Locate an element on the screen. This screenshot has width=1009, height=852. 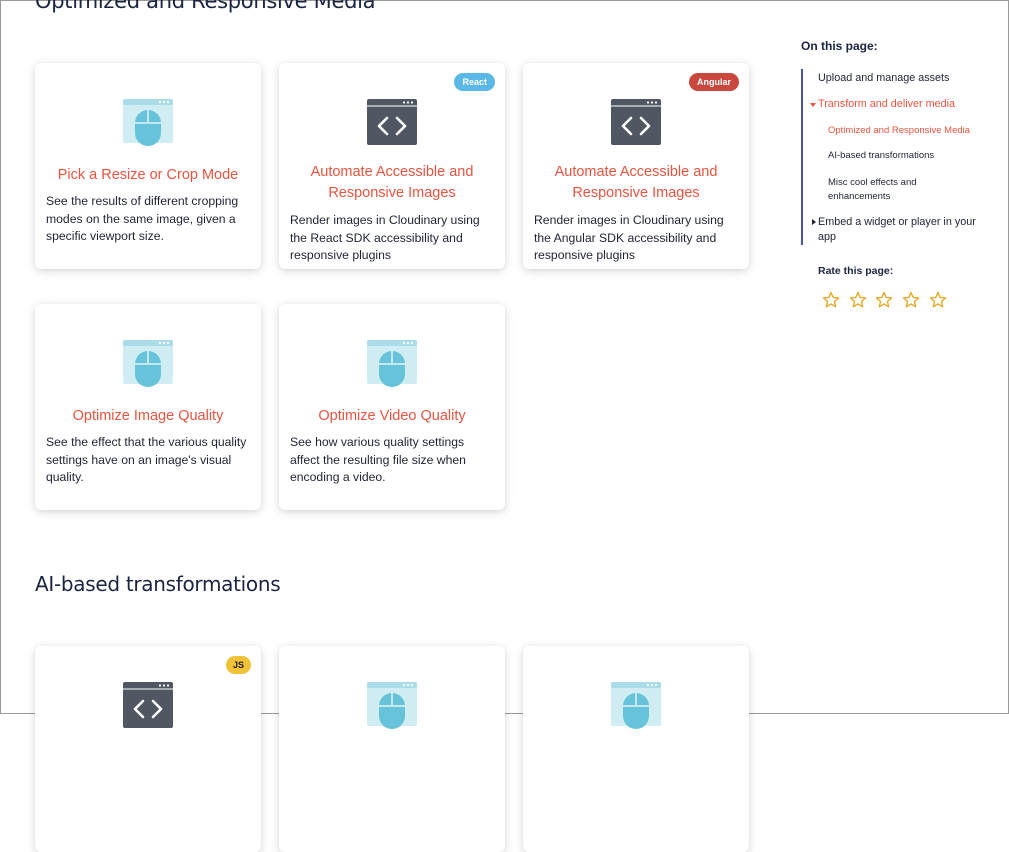
toc-item-optimized-media: Optimized and Responsive Media is located at coordinates (899, 131).